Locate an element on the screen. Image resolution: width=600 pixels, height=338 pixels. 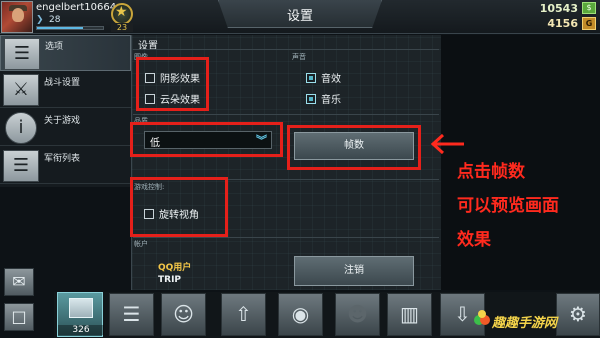
account-name: TRIP is located at coordinates (170, 280).